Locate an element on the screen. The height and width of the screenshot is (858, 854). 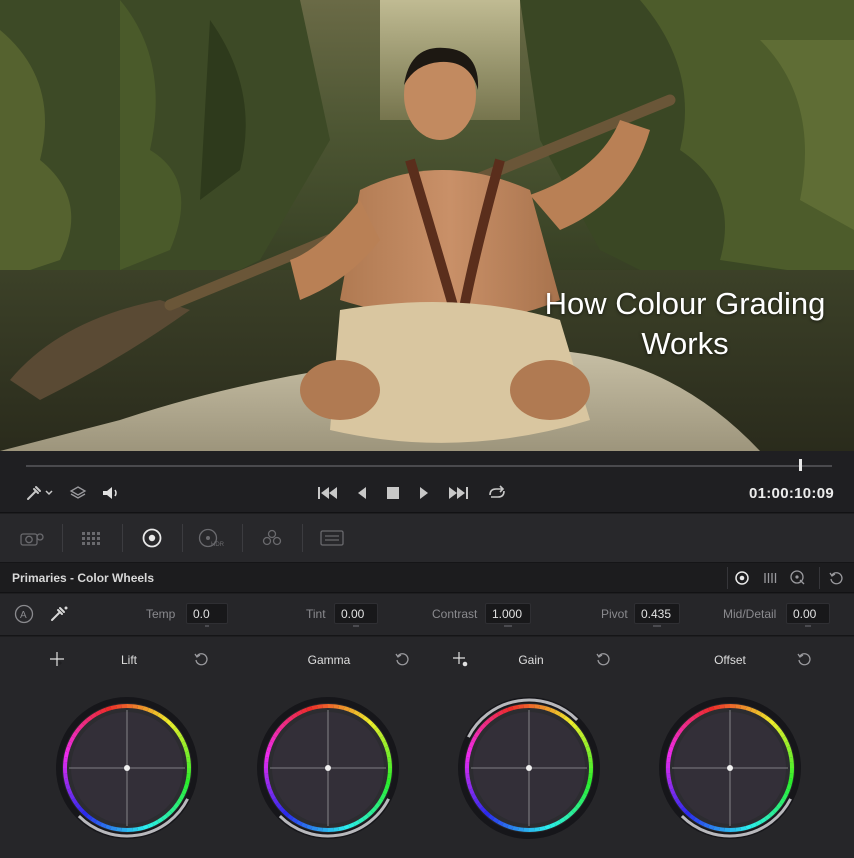
reset-all-button is located at coordinates (836, 578).